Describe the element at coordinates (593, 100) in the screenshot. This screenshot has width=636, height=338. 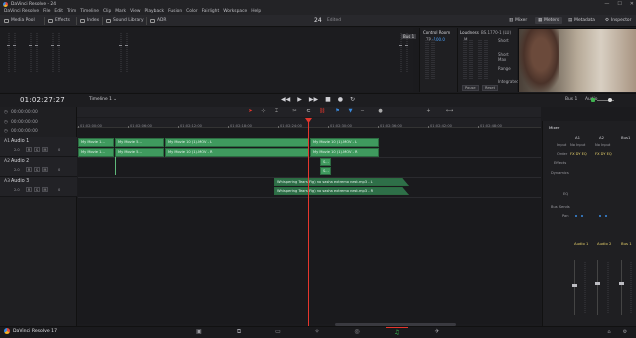
I see `speaker-icon` at that location.